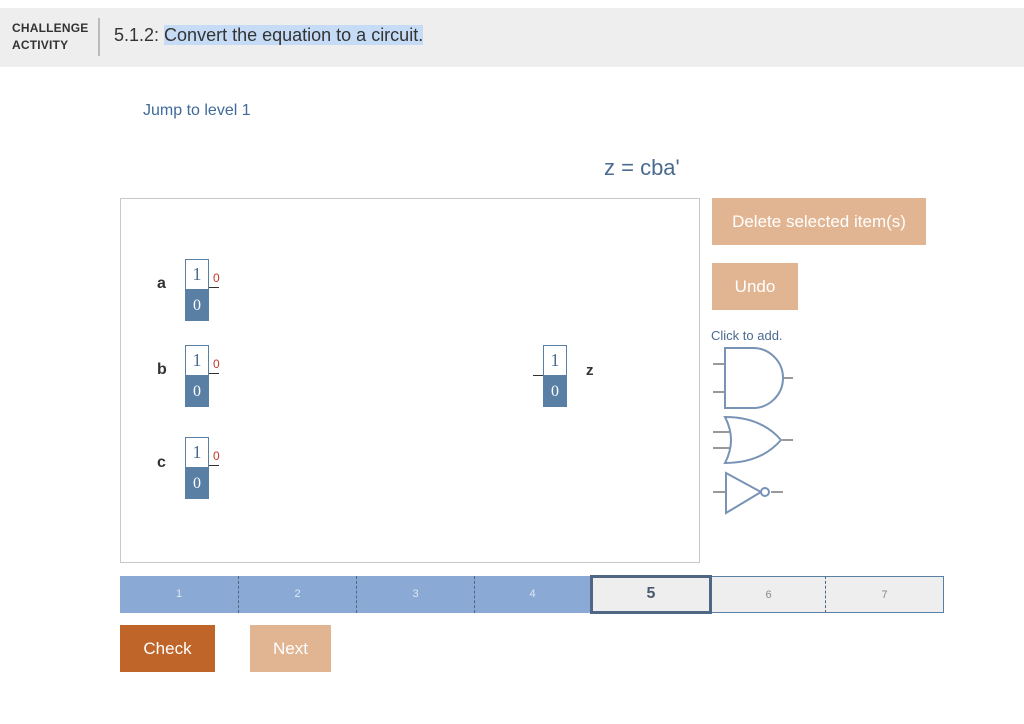 The width and height of the screenshot is (1024, 724). What do you see at coordinates (216, 456) in the screenshot?
I see `input-c-output-value: 0` at bounding box center [216, 456].